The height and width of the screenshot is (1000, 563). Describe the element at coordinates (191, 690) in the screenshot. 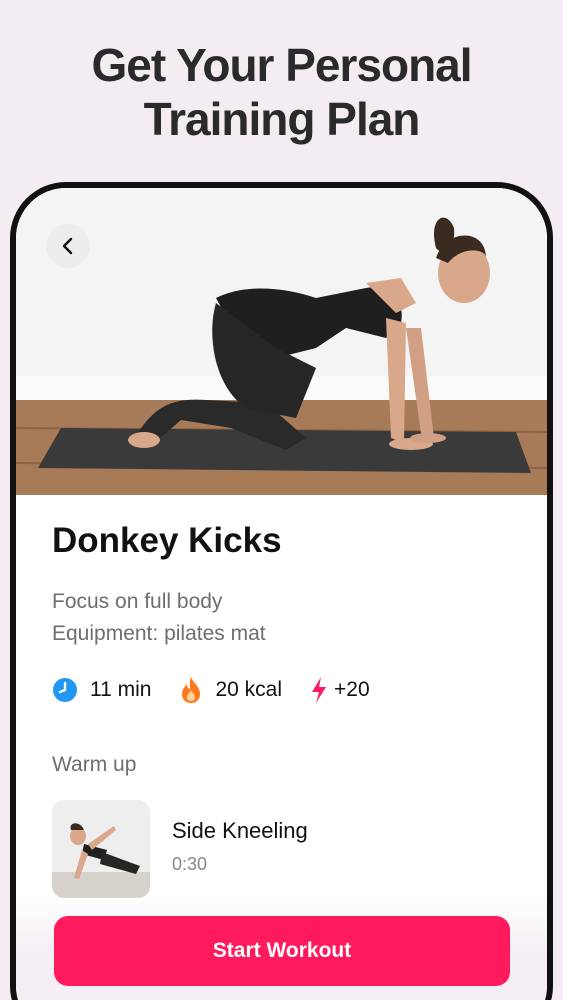

I see `flame-icon` at that location.